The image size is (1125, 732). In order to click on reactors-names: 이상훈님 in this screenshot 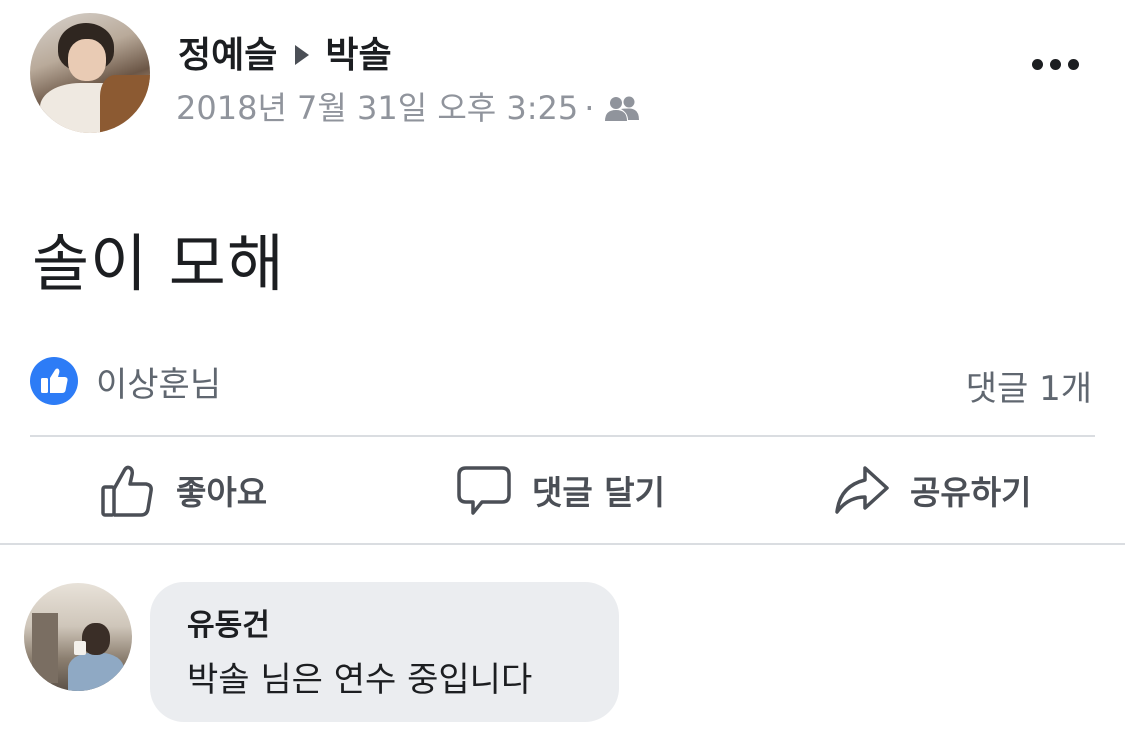, I will do `click(158, 381)`.